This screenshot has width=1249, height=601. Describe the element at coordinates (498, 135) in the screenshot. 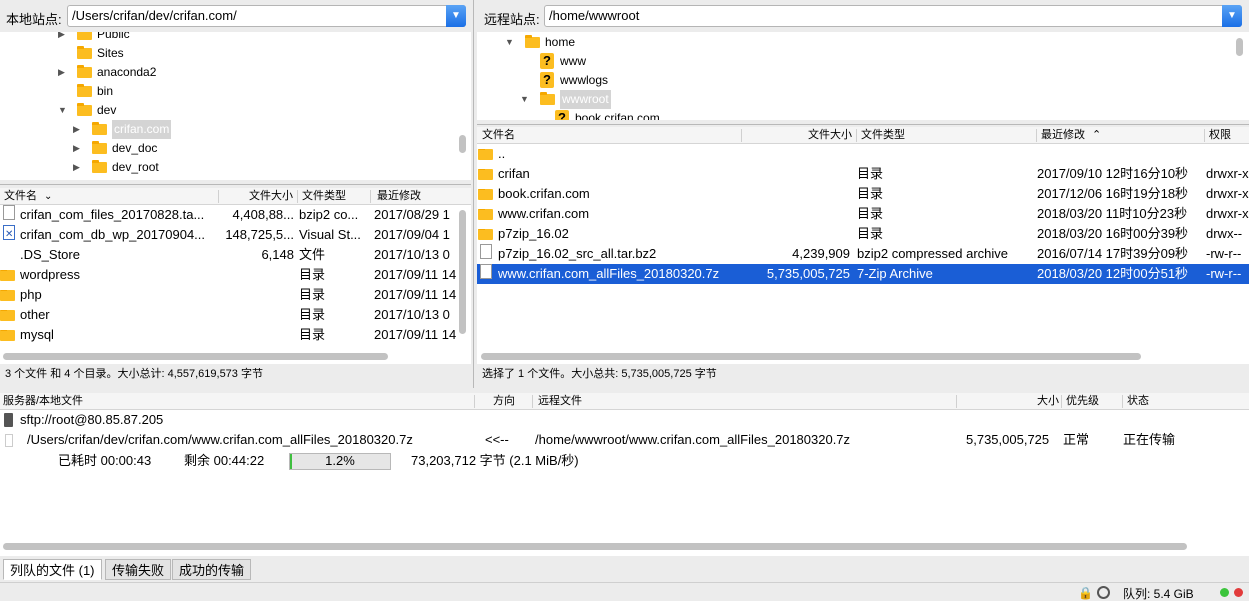

I see `remote-col-name: 文件名` at that location.